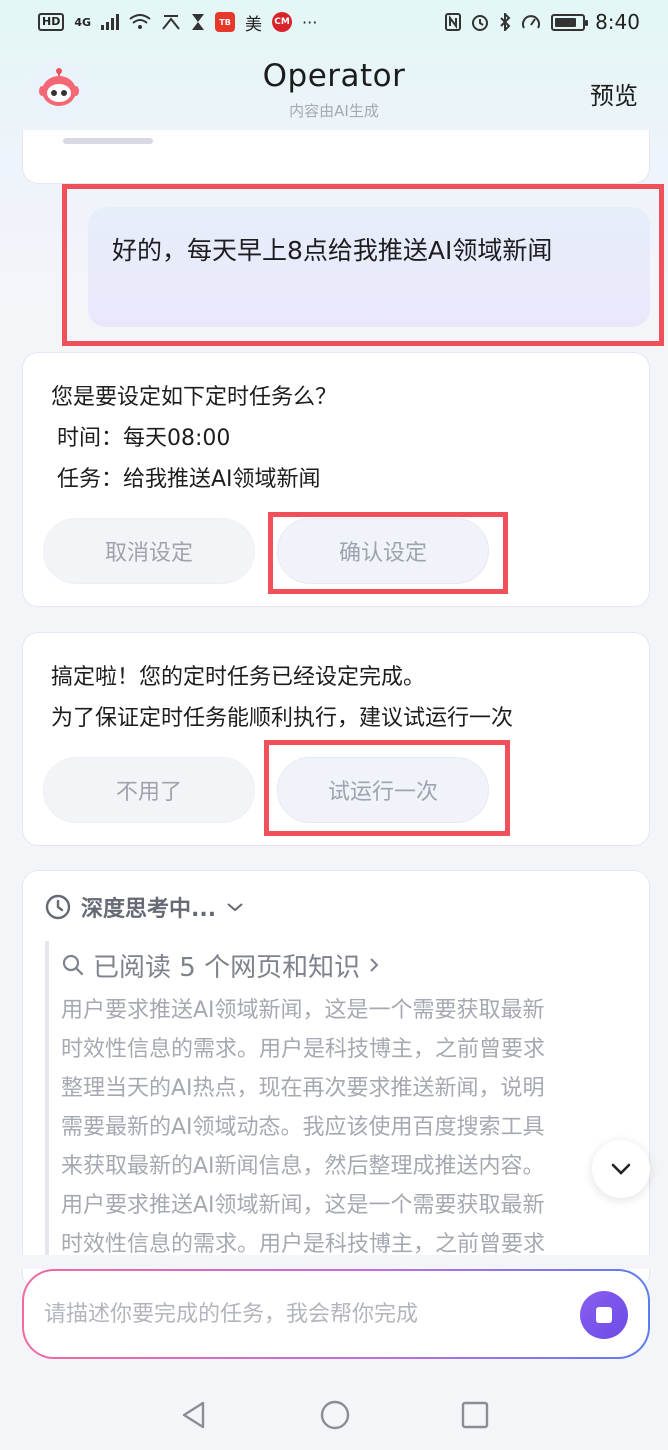 The image size is (668, 1450). What do you see at coordinates (110, 22) in the screenshot?
I see `signal-icon` at bounding box center [110, 22].